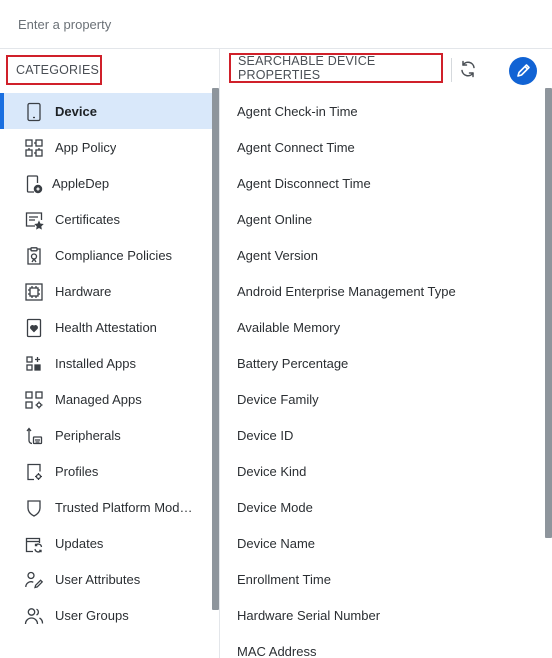 The image size is (552, 658). I want to click on category-item-installed-apps: Installed Apps, so click(106, 363).